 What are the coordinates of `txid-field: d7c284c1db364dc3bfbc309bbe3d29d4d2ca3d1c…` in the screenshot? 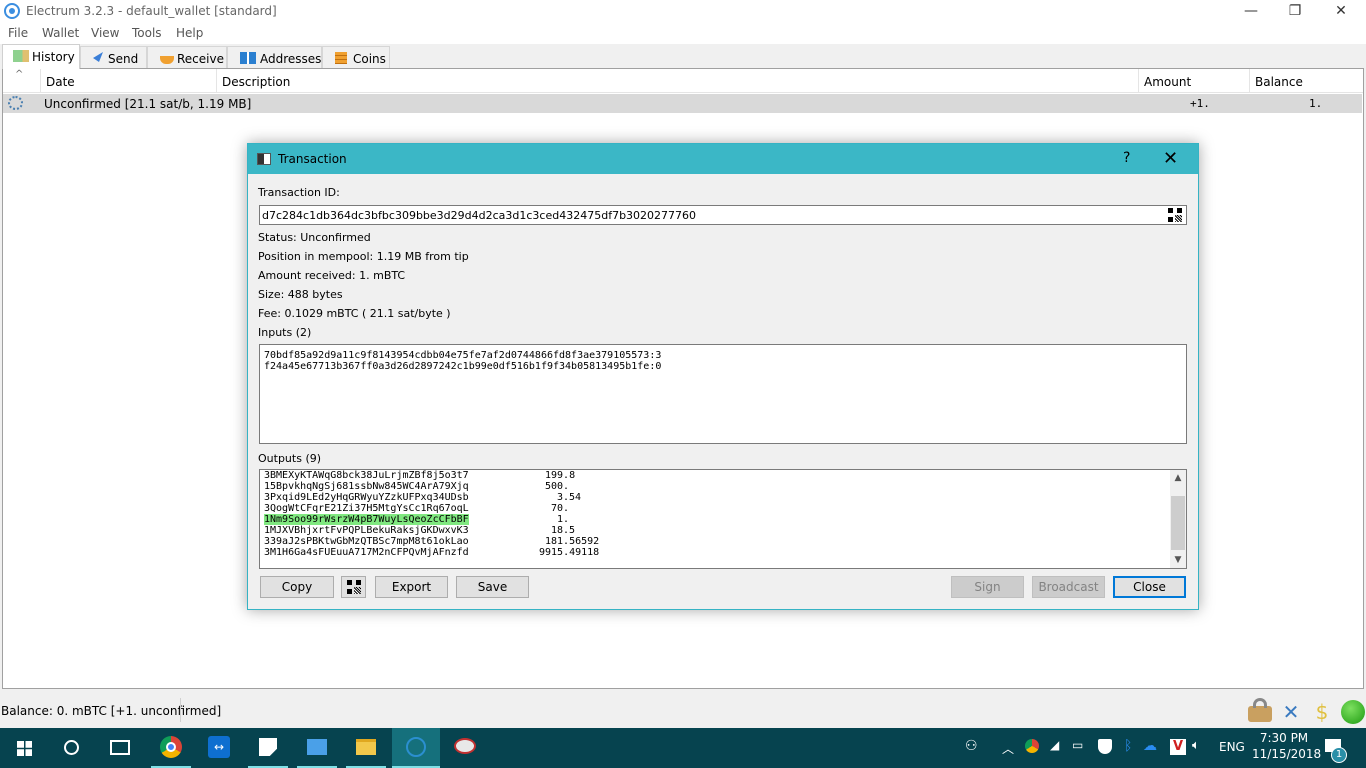 It's located at (723, 215).